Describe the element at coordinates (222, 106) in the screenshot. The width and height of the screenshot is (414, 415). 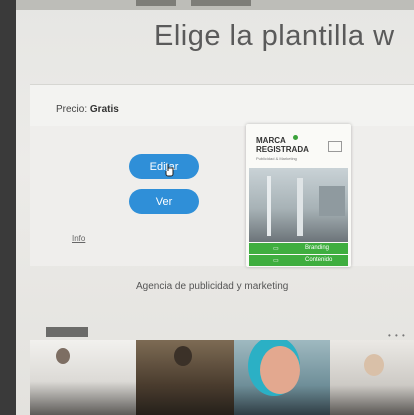
I see `price-bar: Precio: Gratis` at that location.